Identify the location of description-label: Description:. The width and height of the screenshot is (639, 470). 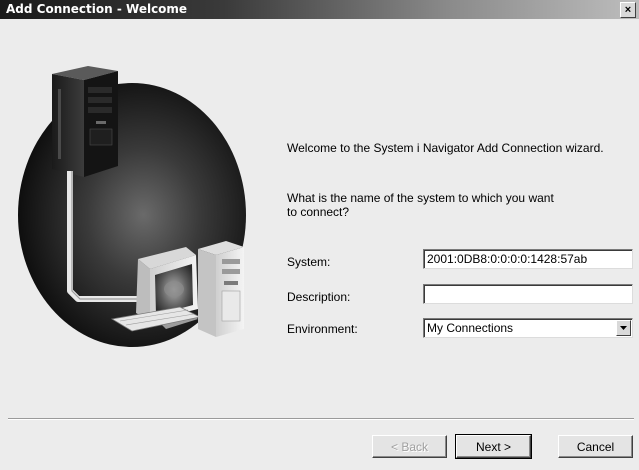
(319, 297).